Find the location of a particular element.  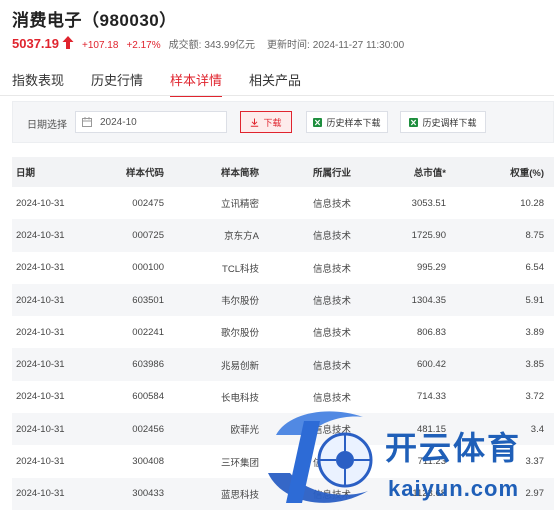

cell-market-cap: 806.83 is located at coordinates (431, 332).